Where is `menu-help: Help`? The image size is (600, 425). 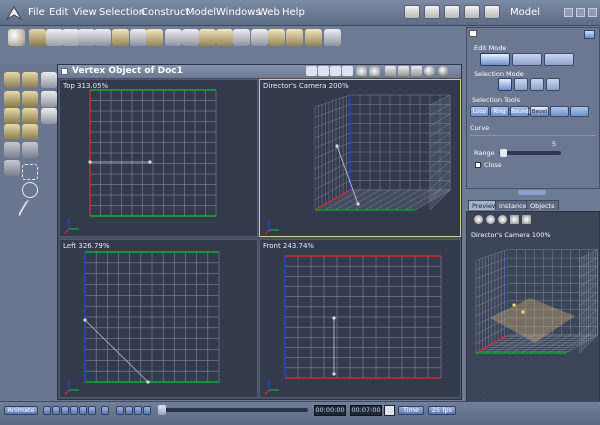 menu-help: Help is located at coordinates (293, 12).